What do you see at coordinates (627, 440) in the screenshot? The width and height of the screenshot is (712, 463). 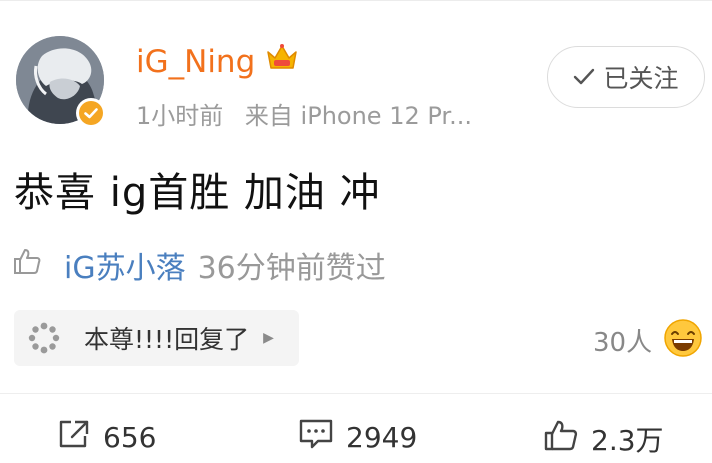 I see `like-count: 2.3万` at bounding box center [627, 440].